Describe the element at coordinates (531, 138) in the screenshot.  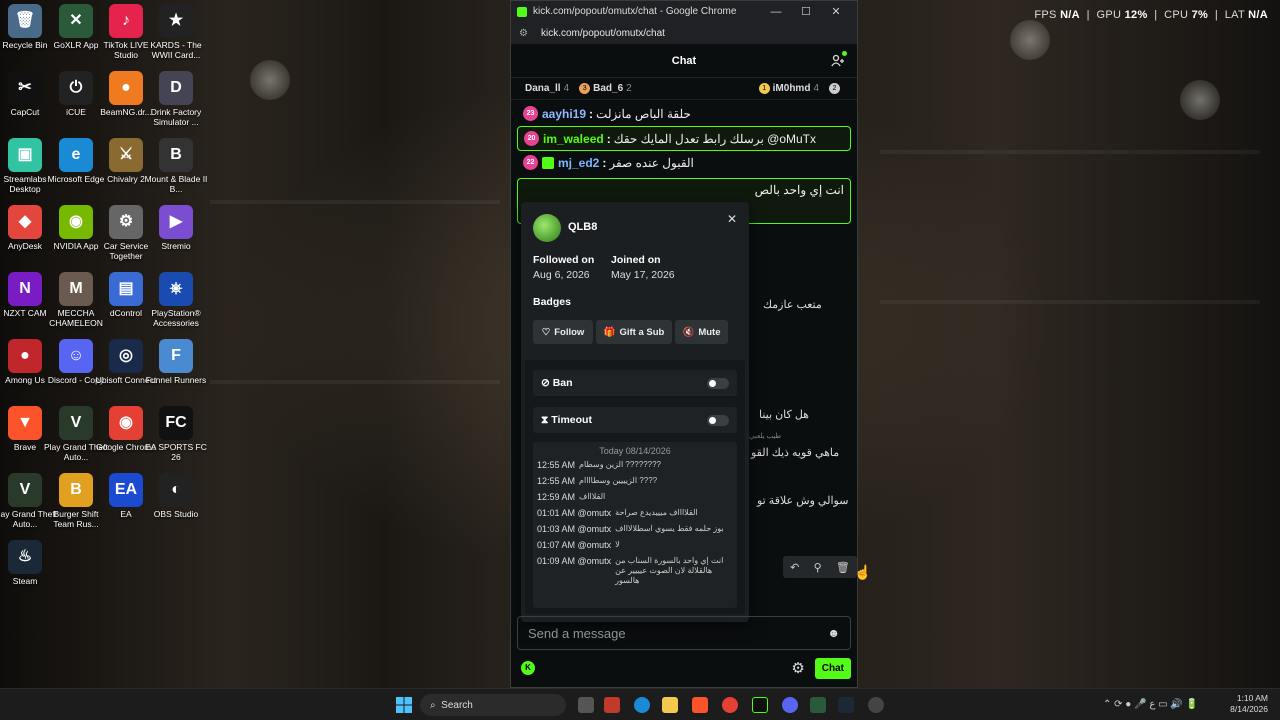
I see `subscriber-badge: 20` at that location.